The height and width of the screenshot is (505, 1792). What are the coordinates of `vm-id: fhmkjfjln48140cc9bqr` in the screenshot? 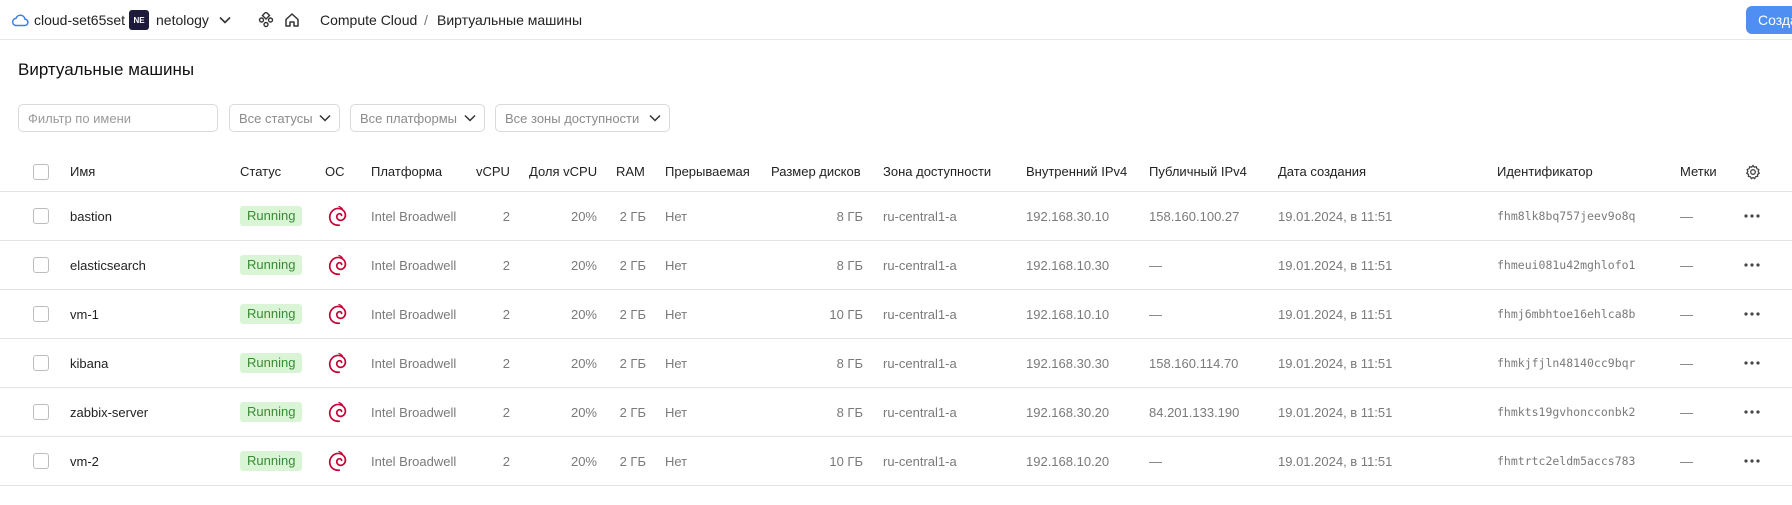 It's located at (1566, 363).